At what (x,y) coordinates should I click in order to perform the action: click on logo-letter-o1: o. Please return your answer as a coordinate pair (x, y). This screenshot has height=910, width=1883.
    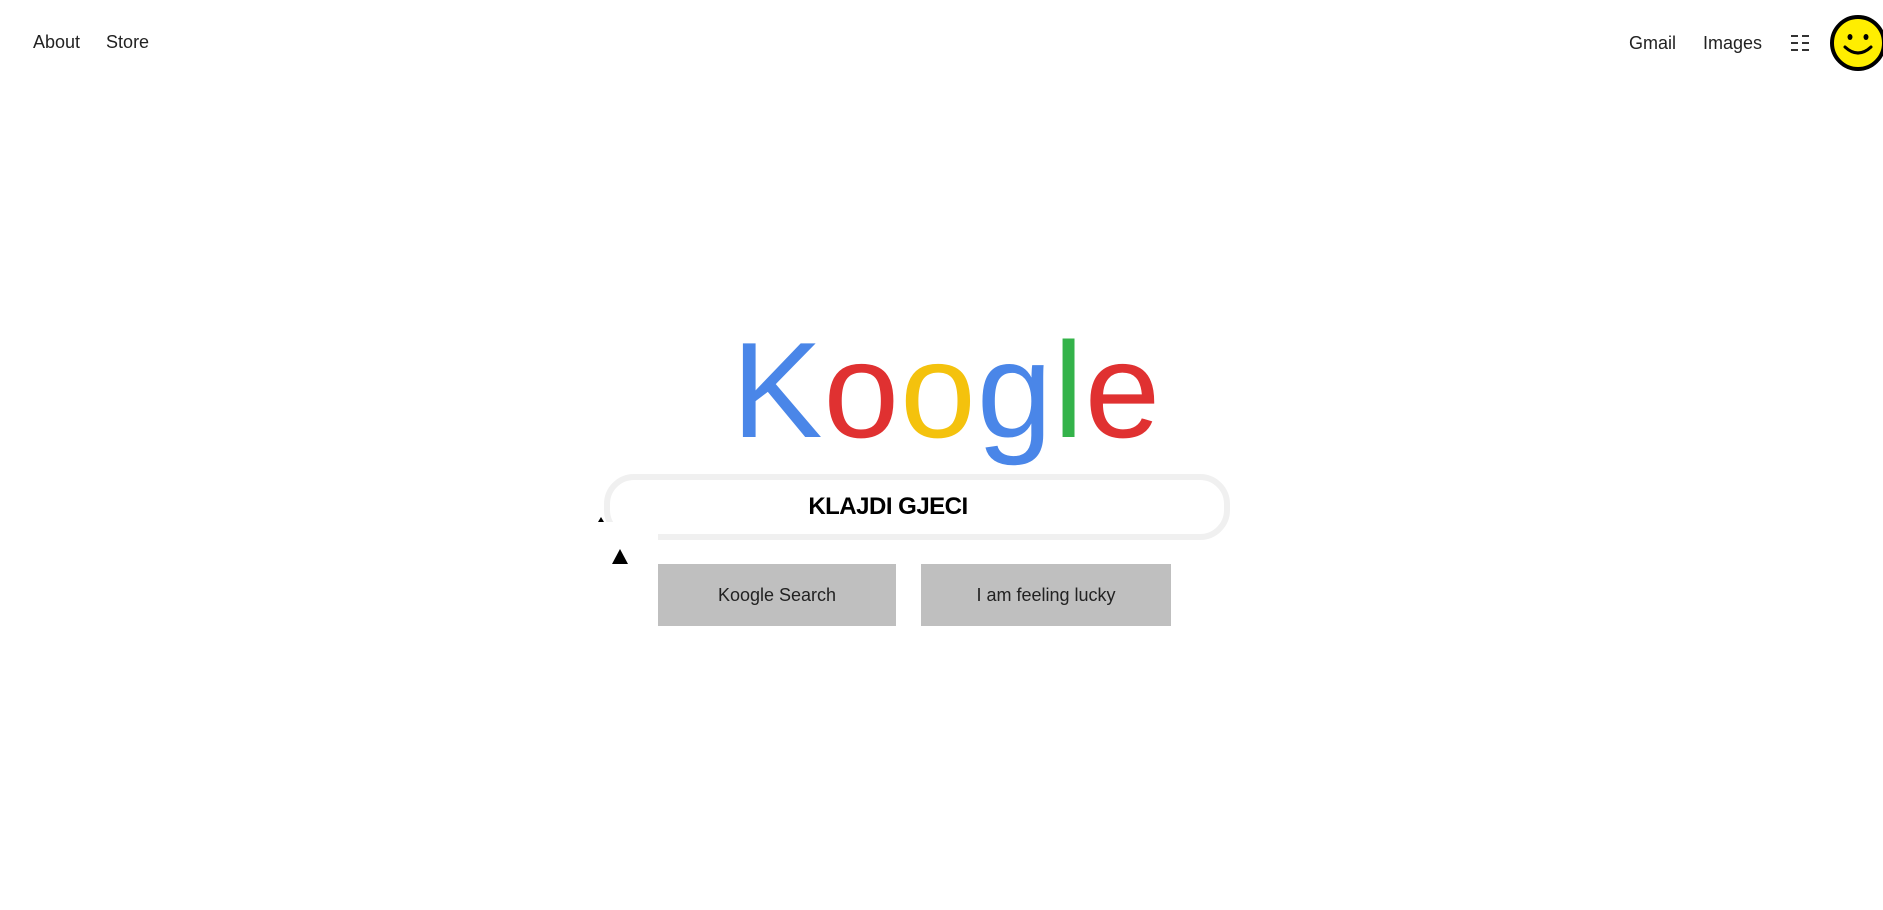
    Looking at the image, I should click on (862, 390).